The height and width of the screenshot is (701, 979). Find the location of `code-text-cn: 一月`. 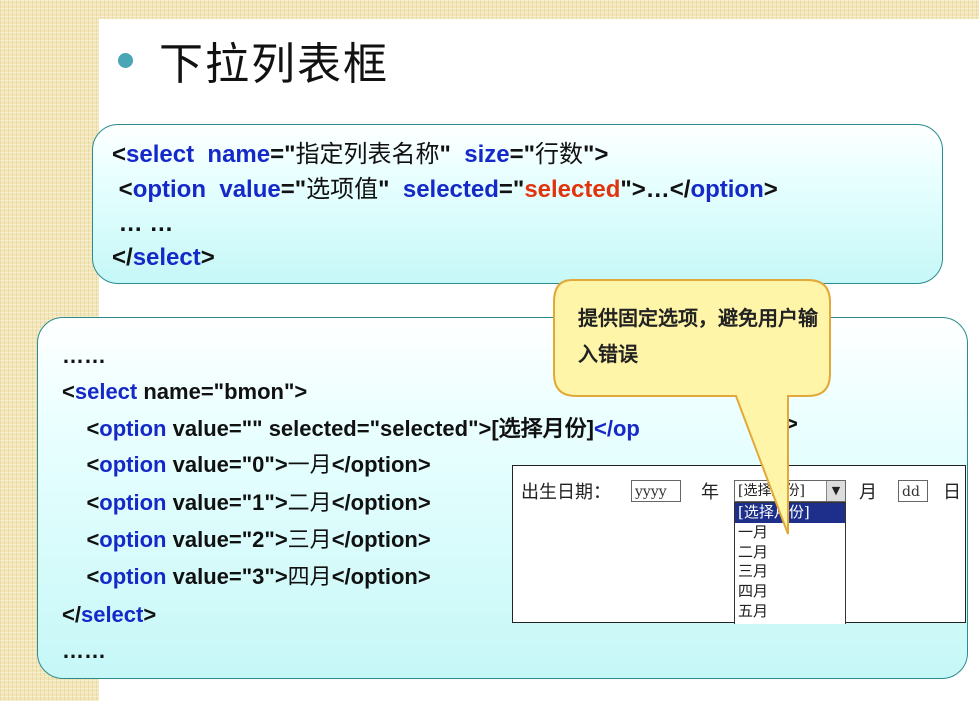

code-text-cn: 一月 is located at coordinates (309, 466).